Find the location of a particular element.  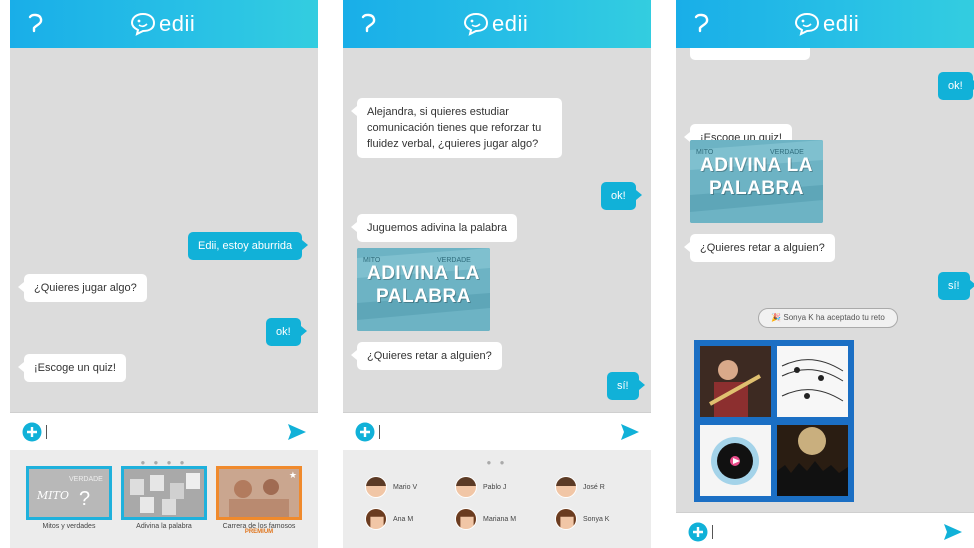

image-tile-notes is located at coordinates (812, 381).